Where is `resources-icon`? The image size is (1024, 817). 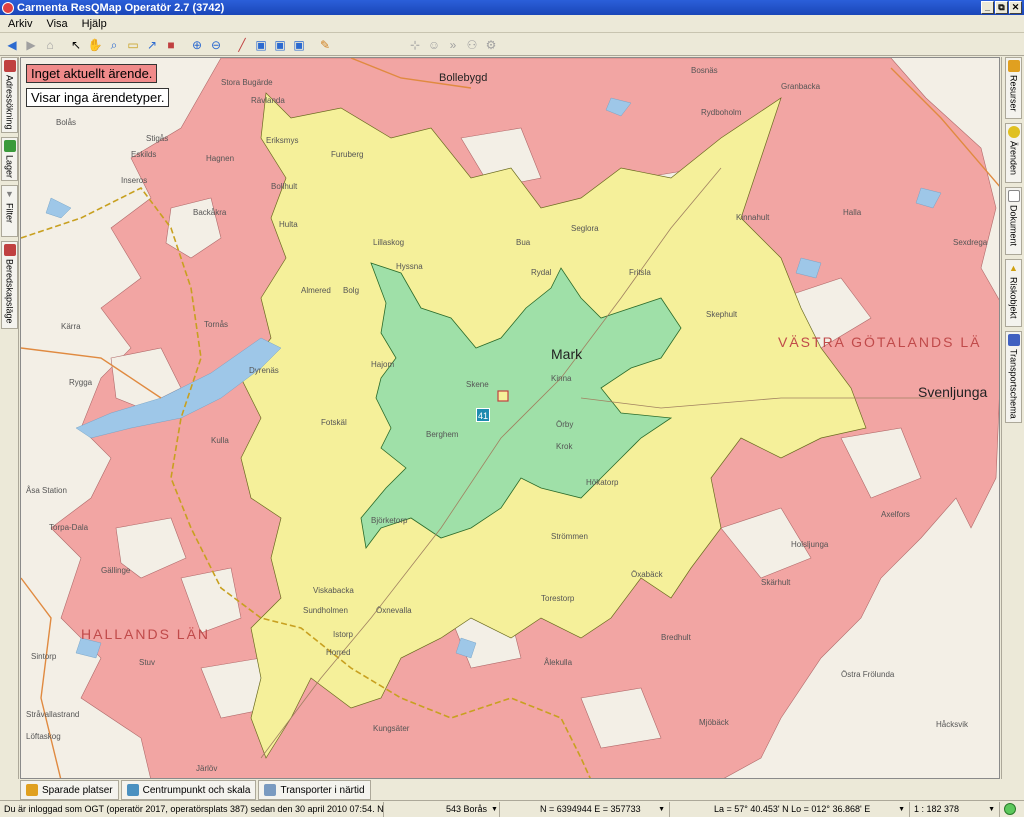
resources-icon is located at coordinates (1013, 66).